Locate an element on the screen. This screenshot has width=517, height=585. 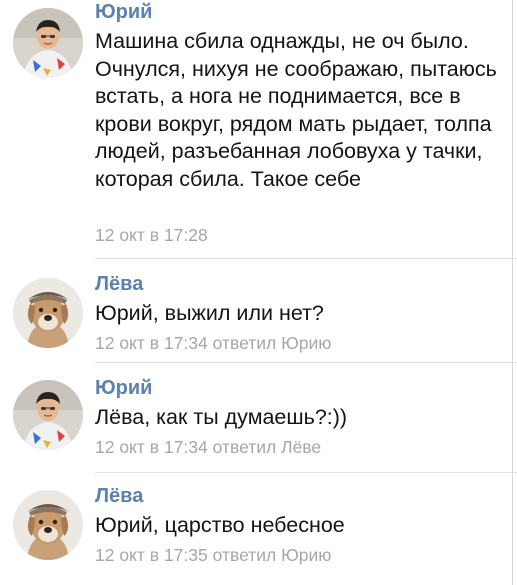
comment-timestamp: 12 окт в 17:34 ответил Лёве is located at coordinates (208, 447).